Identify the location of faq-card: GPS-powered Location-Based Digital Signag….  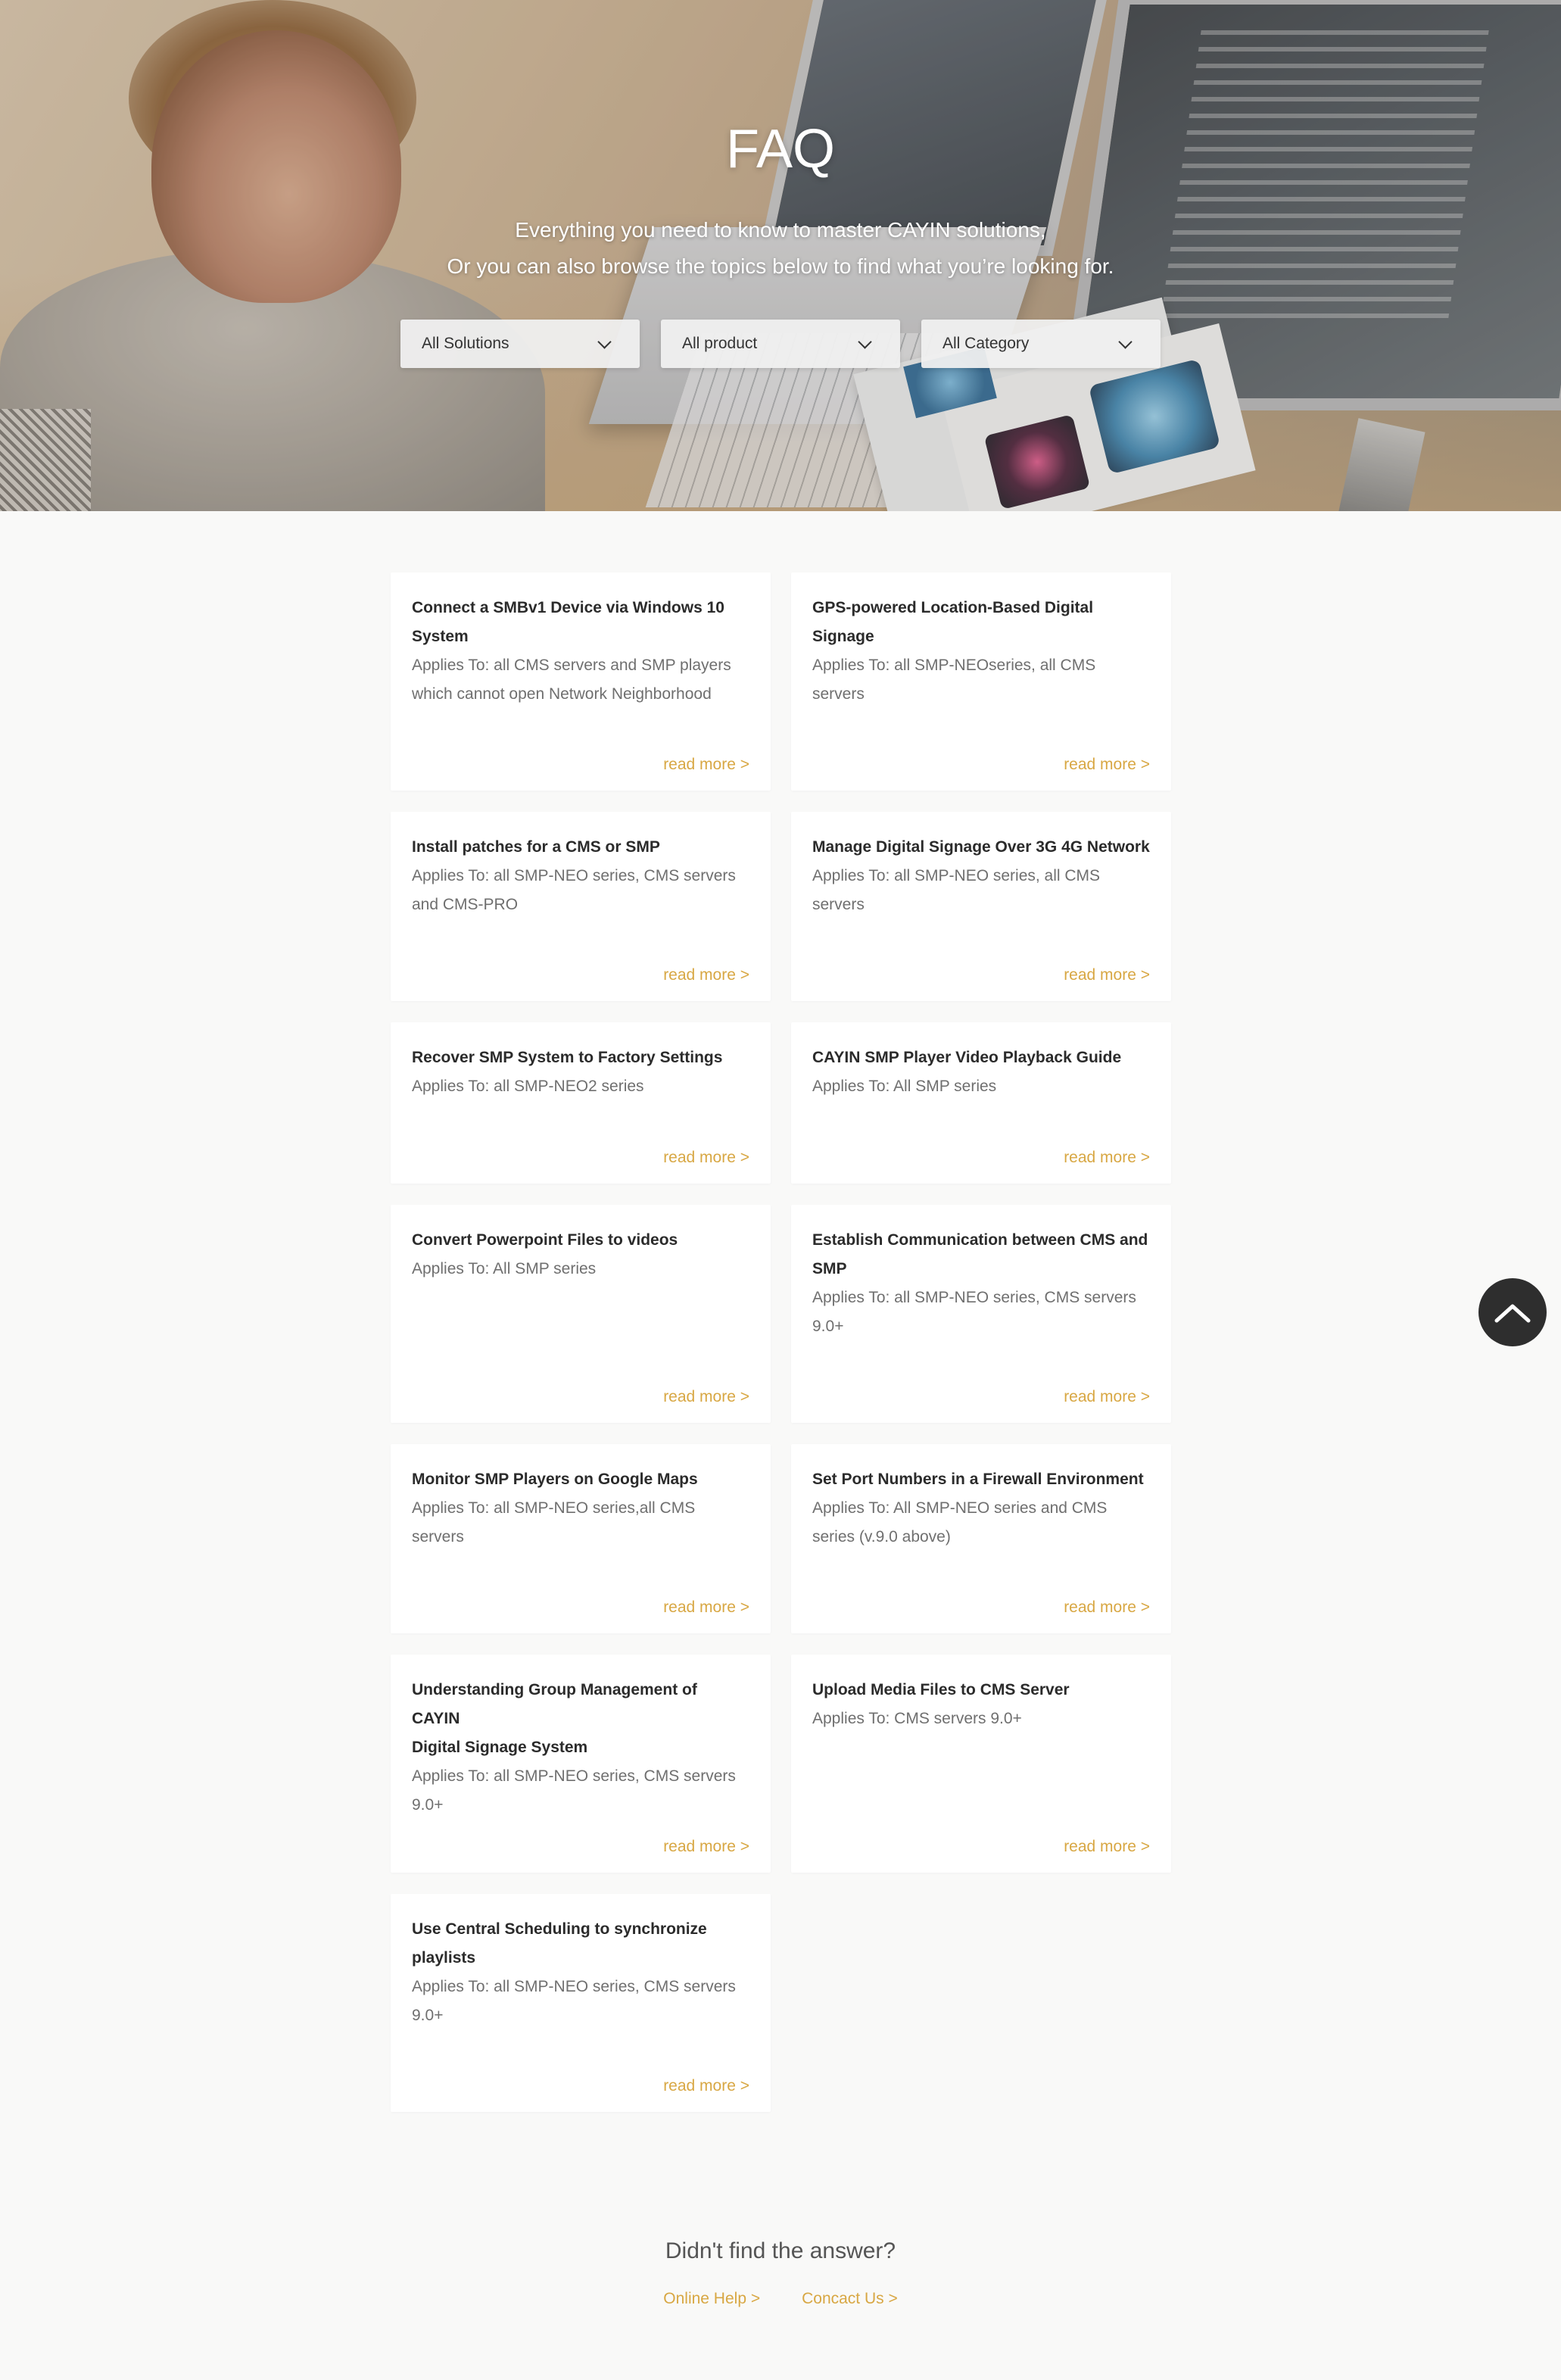
(981, 681).